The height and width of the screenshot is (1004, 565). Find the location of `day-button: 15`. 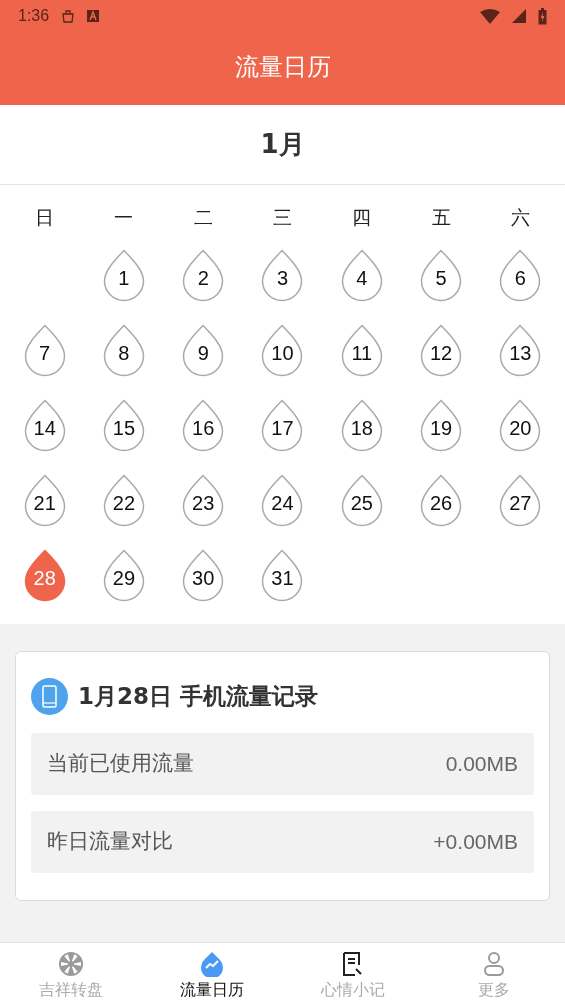

day-button: 15 is located at coordinates (123, 425).